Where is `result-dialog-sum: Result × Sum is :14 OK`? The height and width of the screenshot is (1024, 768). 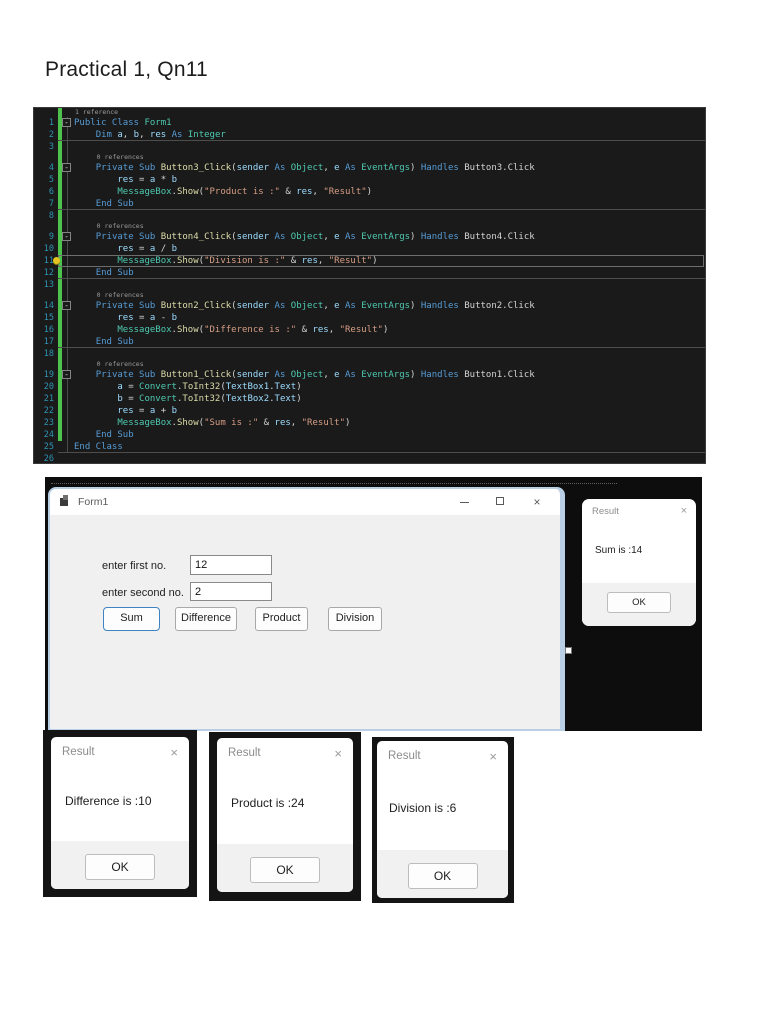 result-dialog-sum: Result × Sum is :14 OK is located at coordinates (639, 562).